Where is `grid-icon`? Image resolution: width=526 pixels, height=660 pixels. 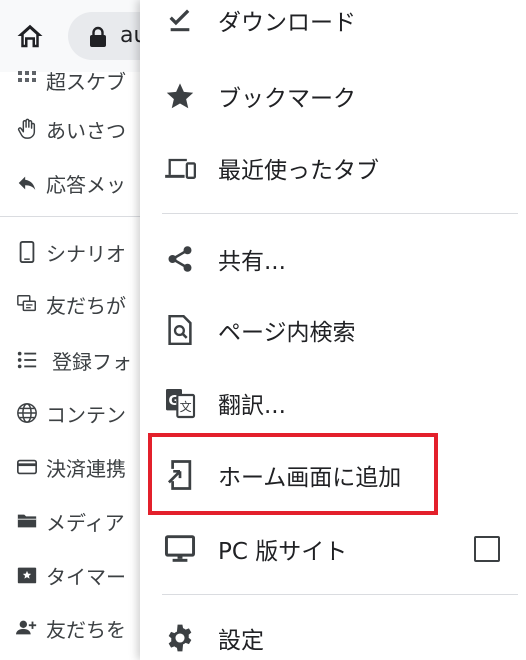 grid-icon is located at coordinates (27, 80).